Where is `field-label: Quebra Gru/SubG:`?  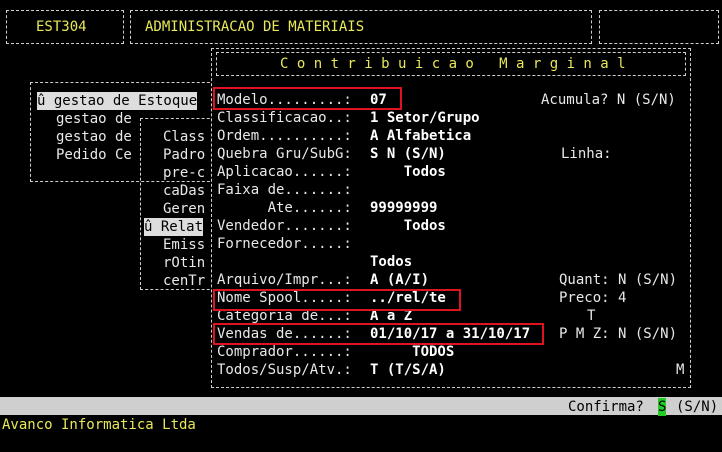
field-label: Quebra Gru/SubG: is located at coordinates (284, 154).